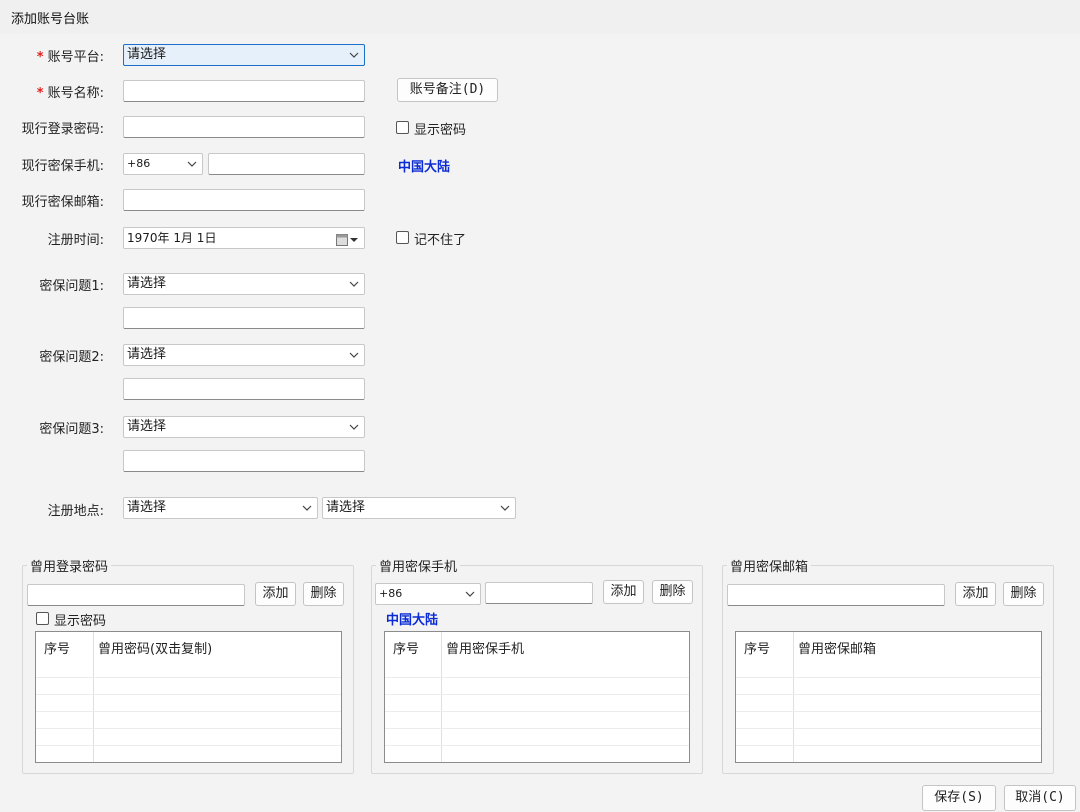  What do you see at coordinates (1040, 798) in the screenshot?
I see `cancel-button: 取消(C)` at bounding box center [1040, 798].